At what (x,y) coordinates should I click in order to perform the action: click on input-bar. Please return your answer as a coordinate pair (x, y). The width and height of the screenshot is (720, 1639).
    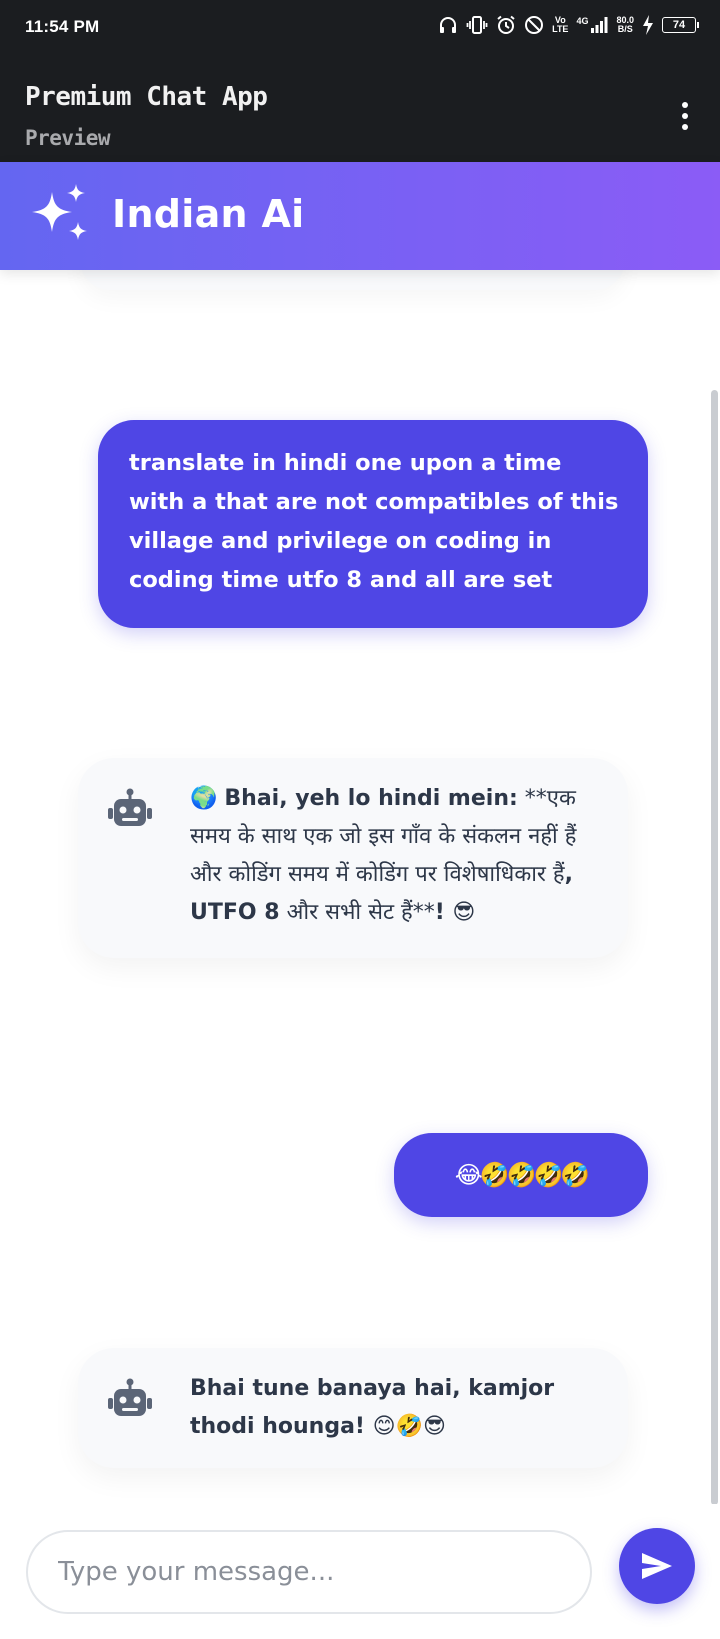
    Looking at the image, I should click on (360, 1571).